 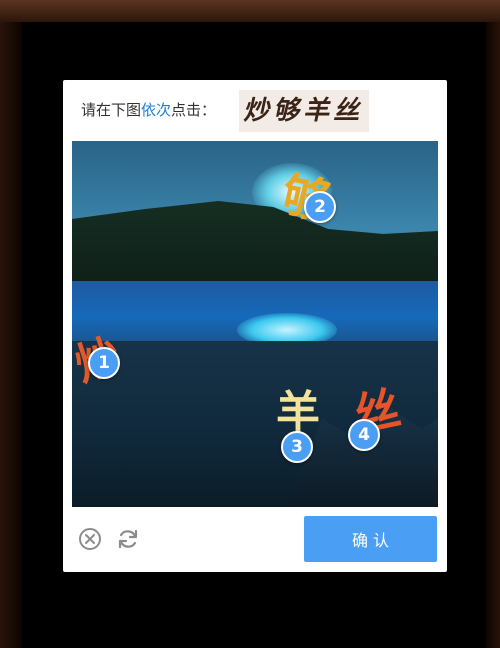 What do you see at coordinates (493, 335) in the screenshot?
I see `background-right-panel` at bounding box center [493, 335].